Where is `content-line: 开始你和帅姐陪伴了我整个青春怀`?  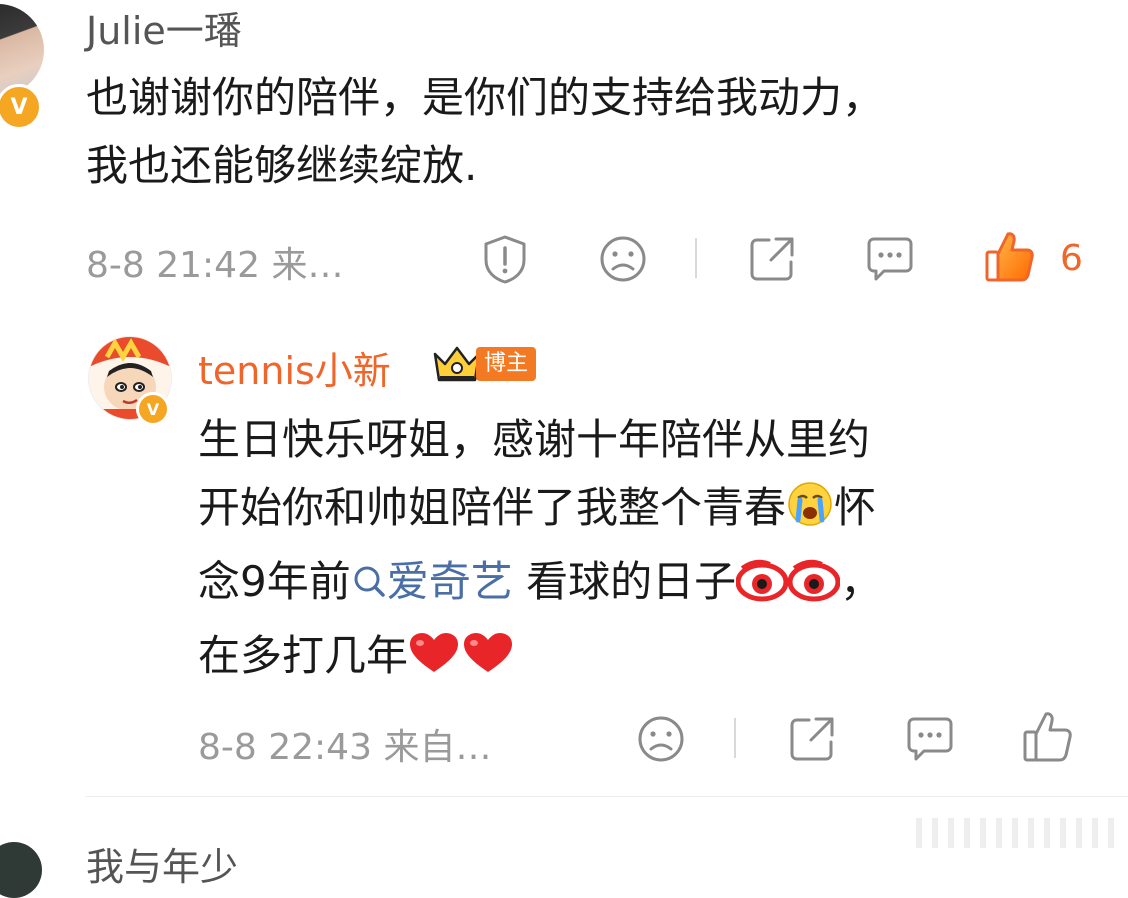
content-line: 开始你和帅姐陪伴了我整个青春怀 is located at coordinates (638, 511).